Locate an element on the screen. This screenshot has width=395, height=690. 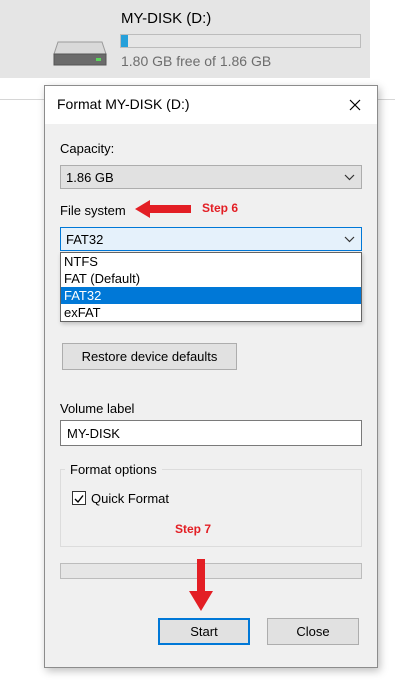
step7-label: Step 7 is located at coordinates (193, 529).